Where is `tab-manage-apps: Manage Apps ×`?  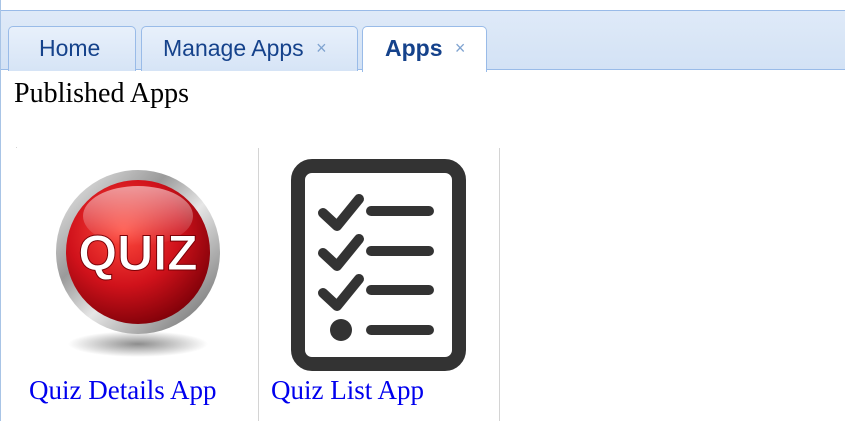 tab-manage-apps: Manage Apps × is located at coordinates (249, 48).